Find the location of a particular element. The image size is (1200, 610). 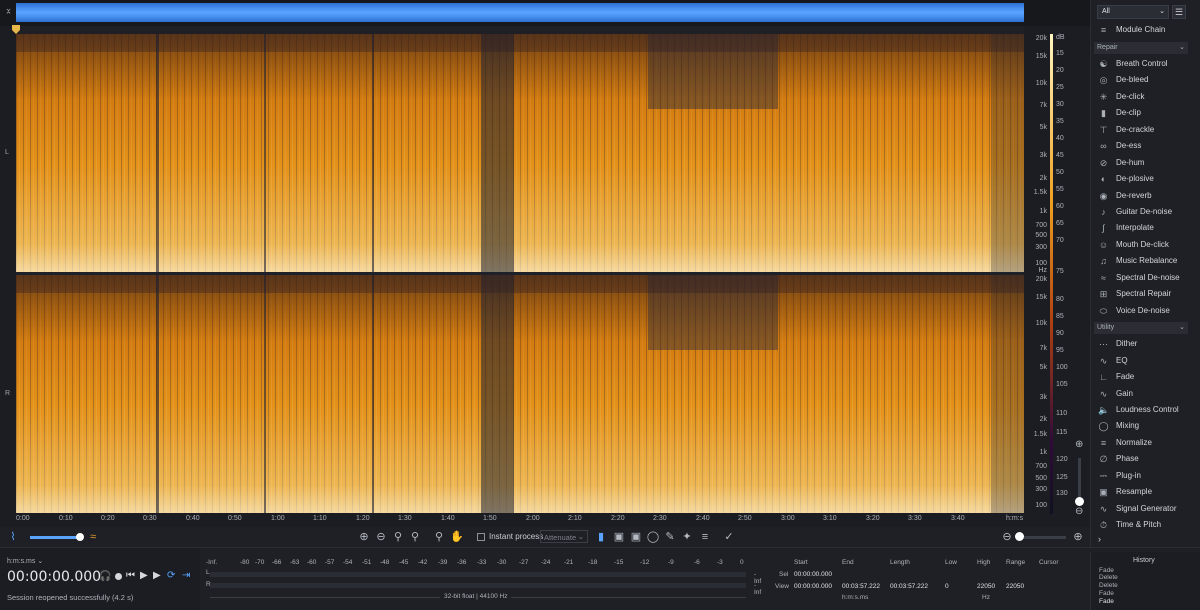

module-plug-in: ⎓ Plug-in is located at coordinates (1142, 476).